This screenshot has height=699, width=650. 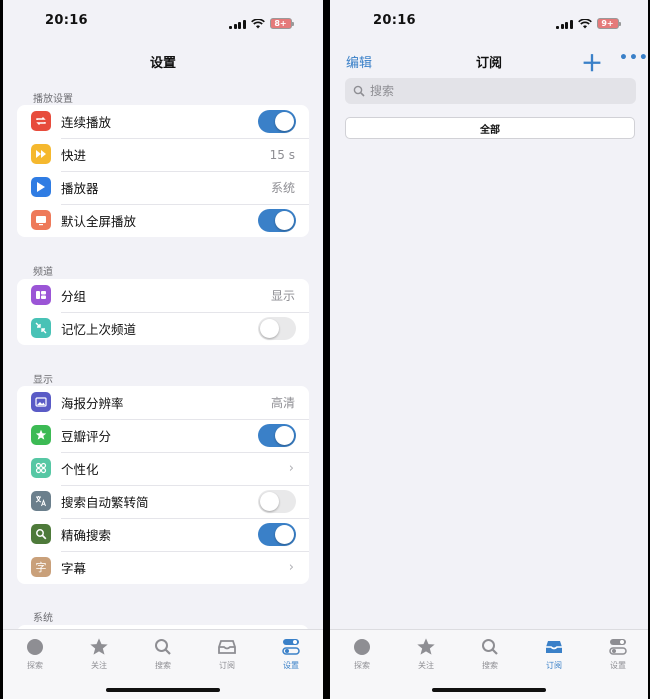 I want to click on section-header-system: 系统, so click(x=43, y=618).